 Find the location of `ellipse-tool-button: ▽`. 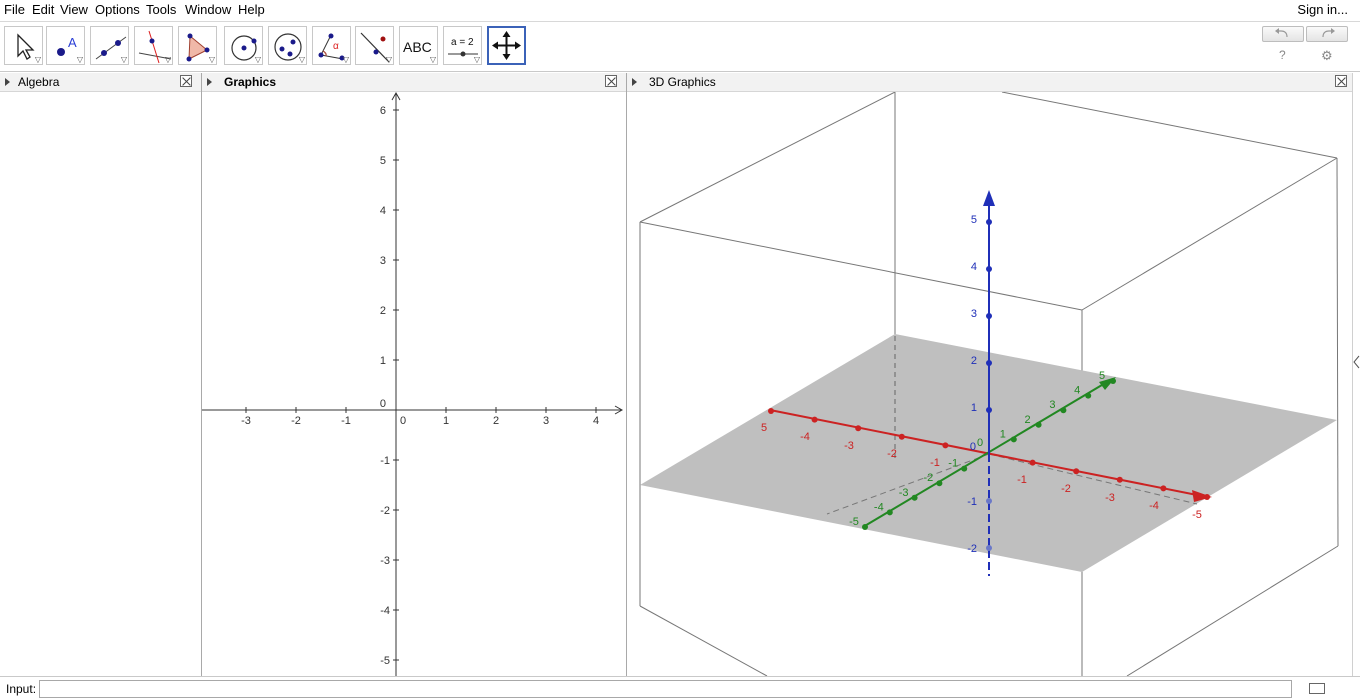

ellipse-tool-button: ▽ is located at coordinates (287, 45).